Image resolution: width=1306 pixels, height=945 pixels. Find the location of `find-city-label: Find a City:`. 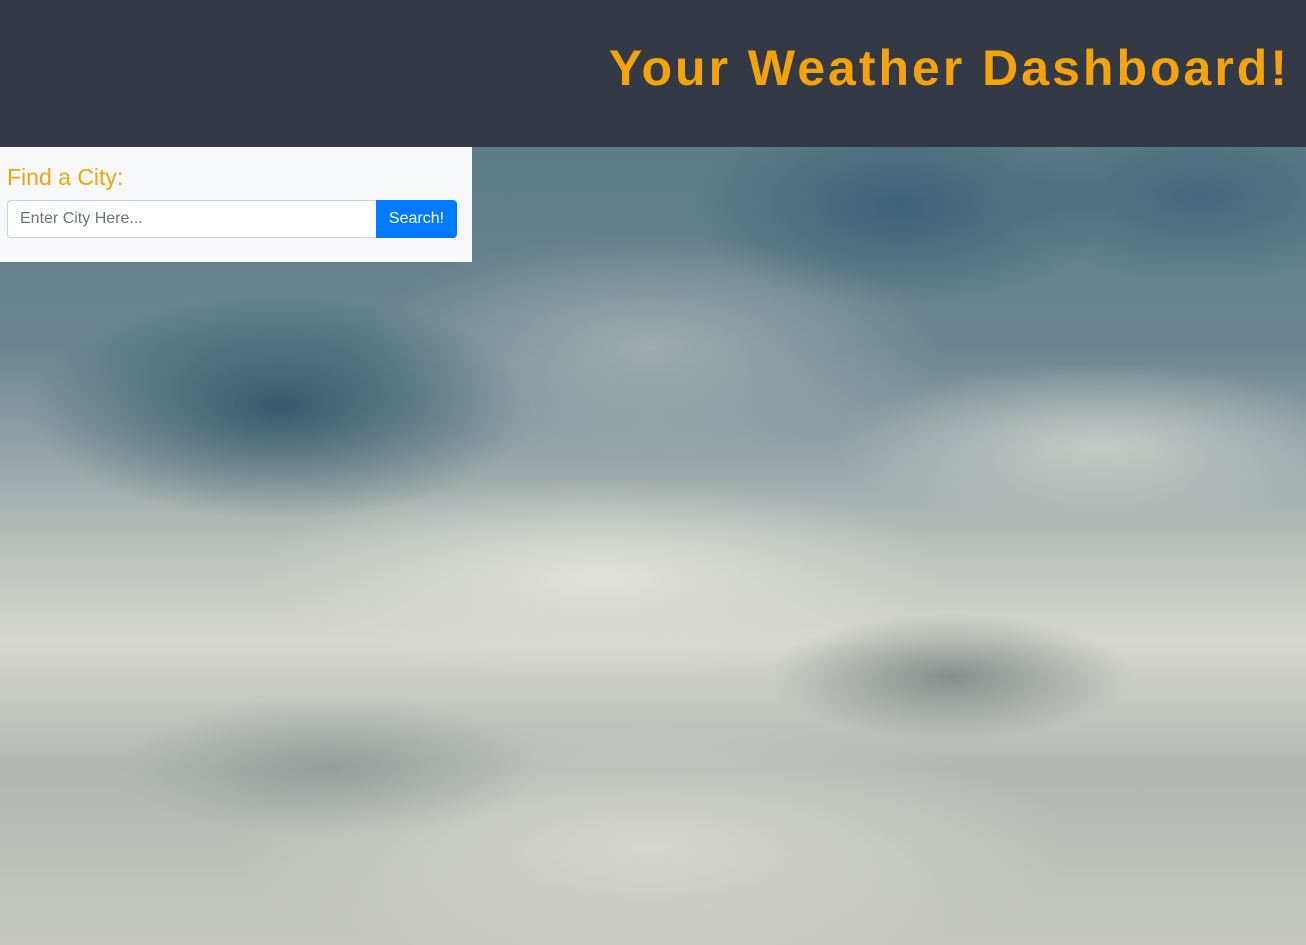

find-city-label: Find a City: is located at coordinates (65, 177).